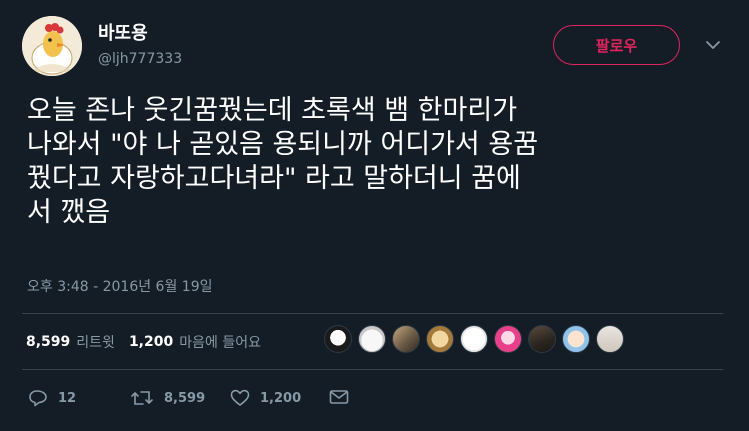 The width and height of the screenshot is (749, 431). I want to click on tweet-timestamp: 오후 3:48 - 2016년 6월 19일, so click(120, 286).